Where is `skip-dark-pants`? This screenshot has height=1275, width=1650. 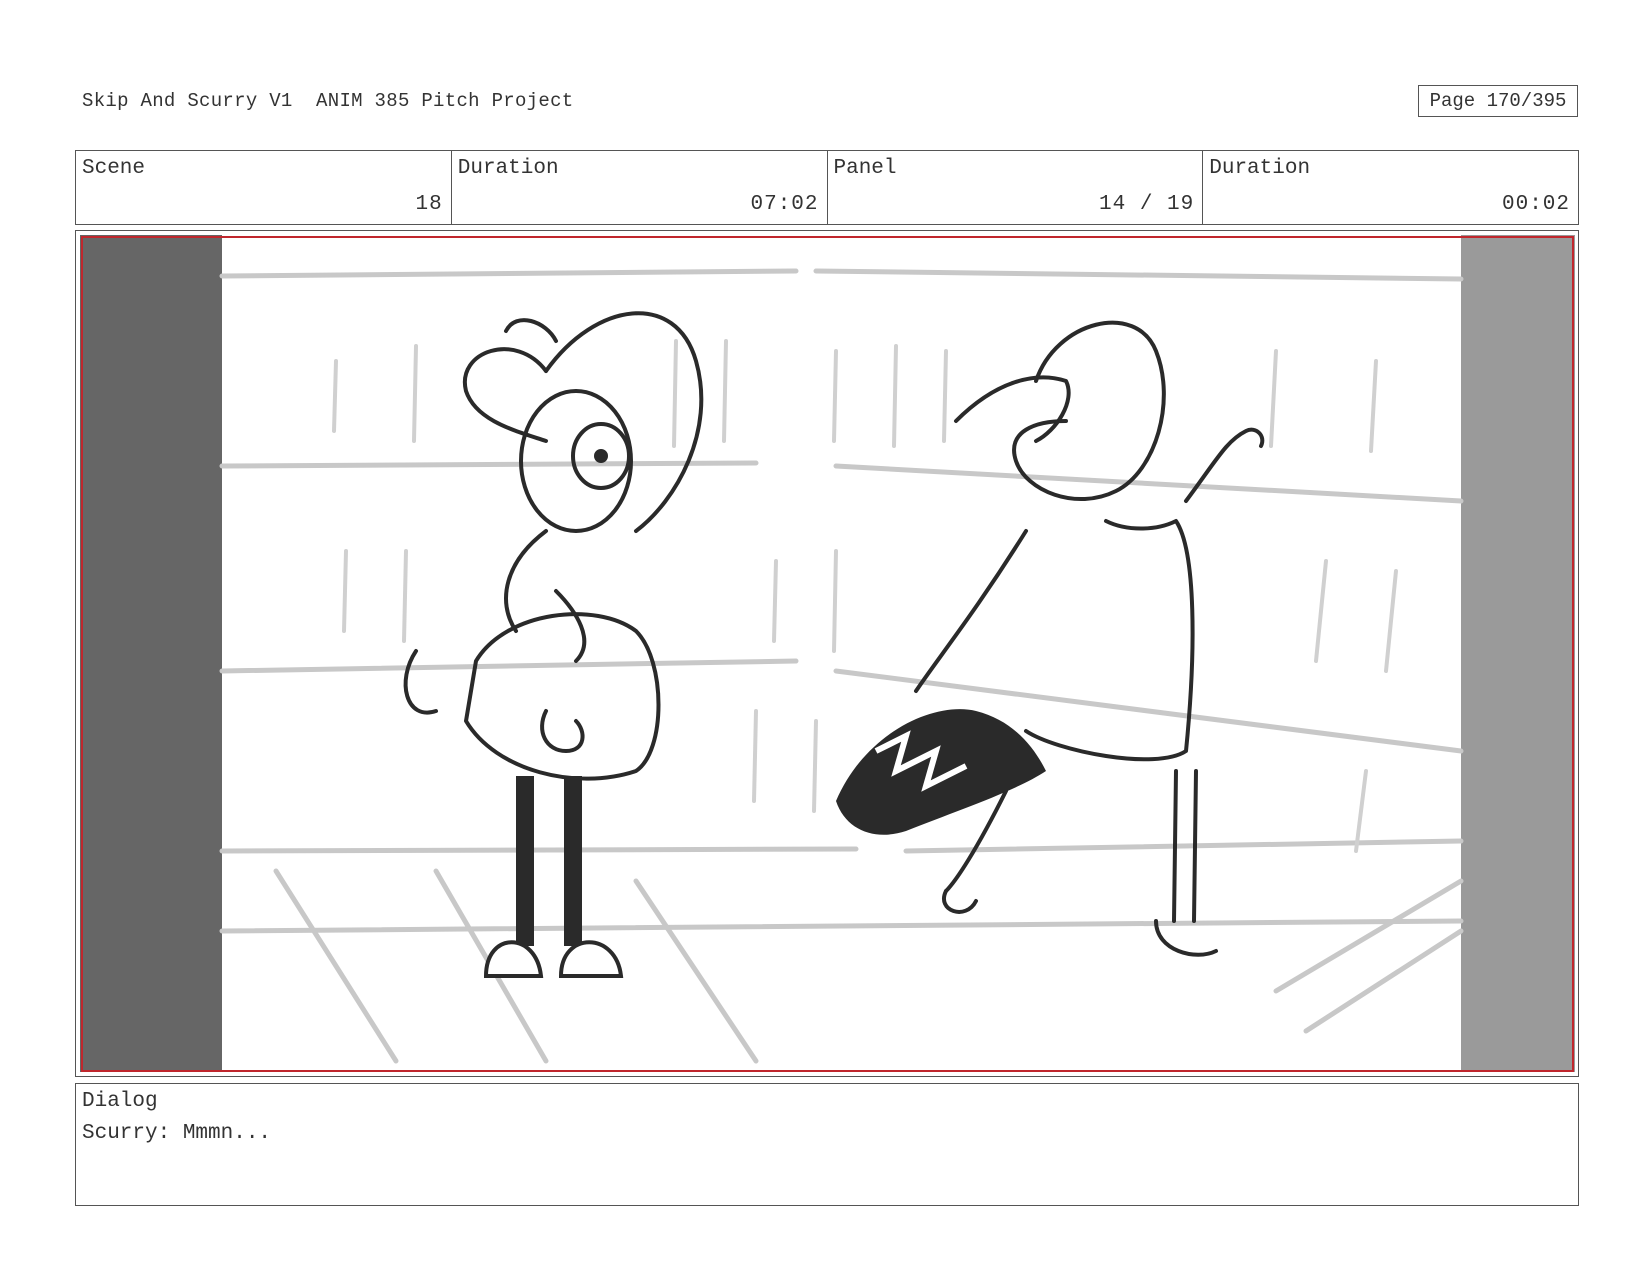
skip-dark-pants is located at coordinates (941, 772).